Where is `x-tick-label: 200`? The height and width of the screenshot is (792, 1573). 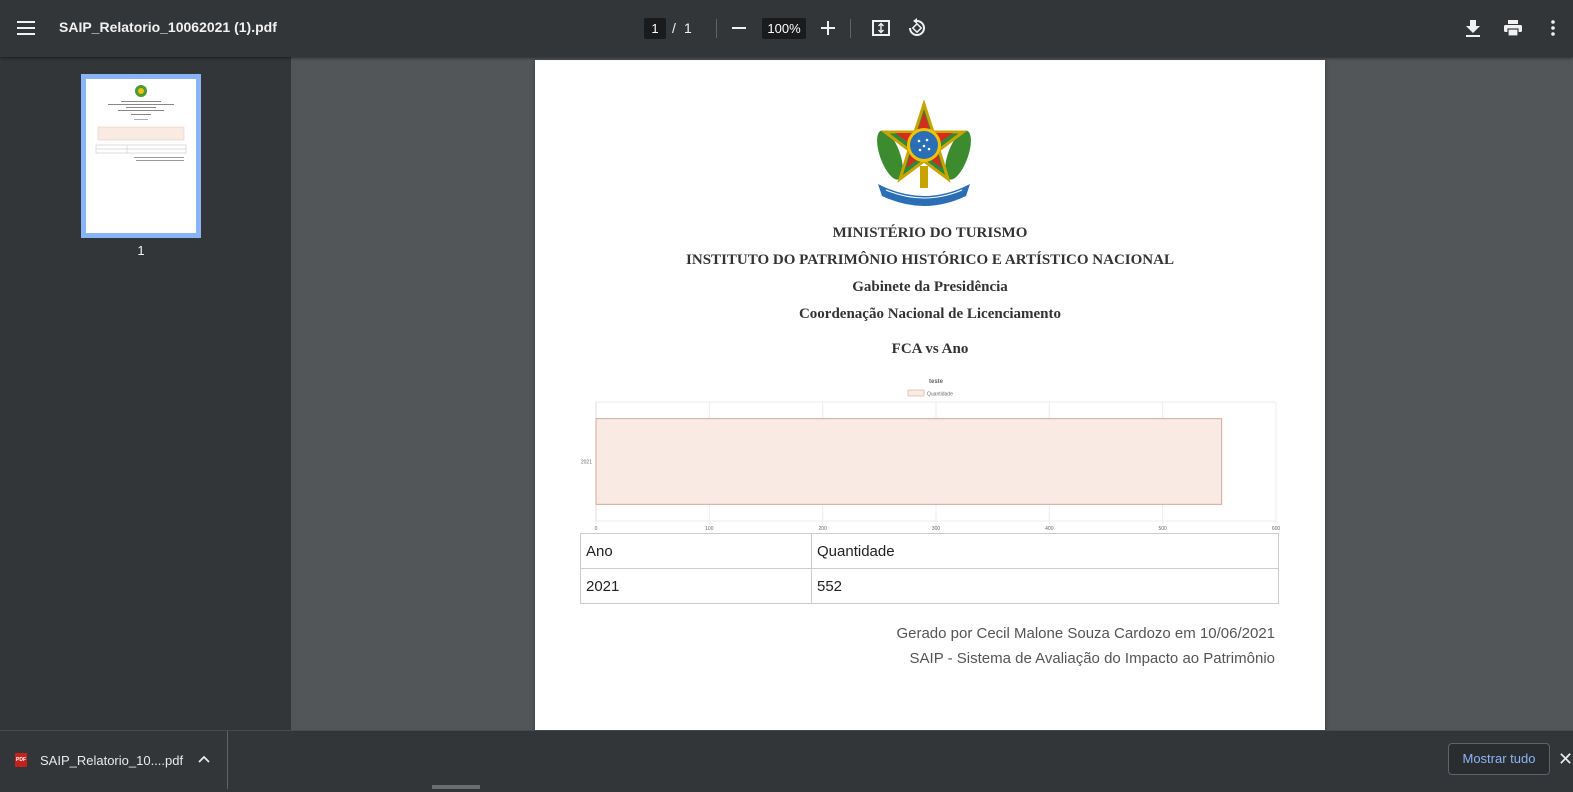 x-tick-label: 200 is located at coordinates (822, 528).